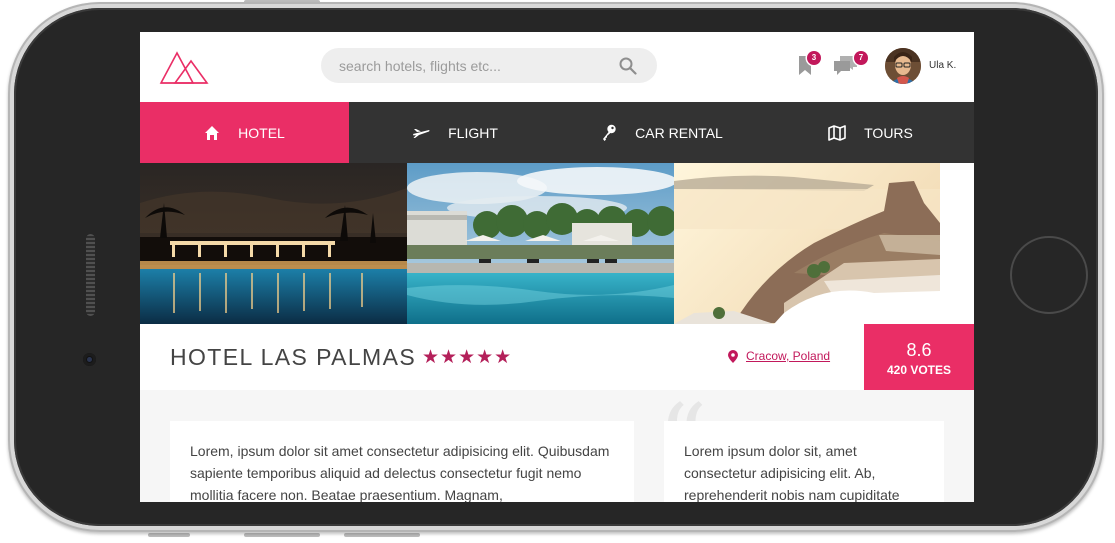  I want to click on main-nav: HOTEL FLIGHT CAR RENTAL TOURS, so click(557, 132).